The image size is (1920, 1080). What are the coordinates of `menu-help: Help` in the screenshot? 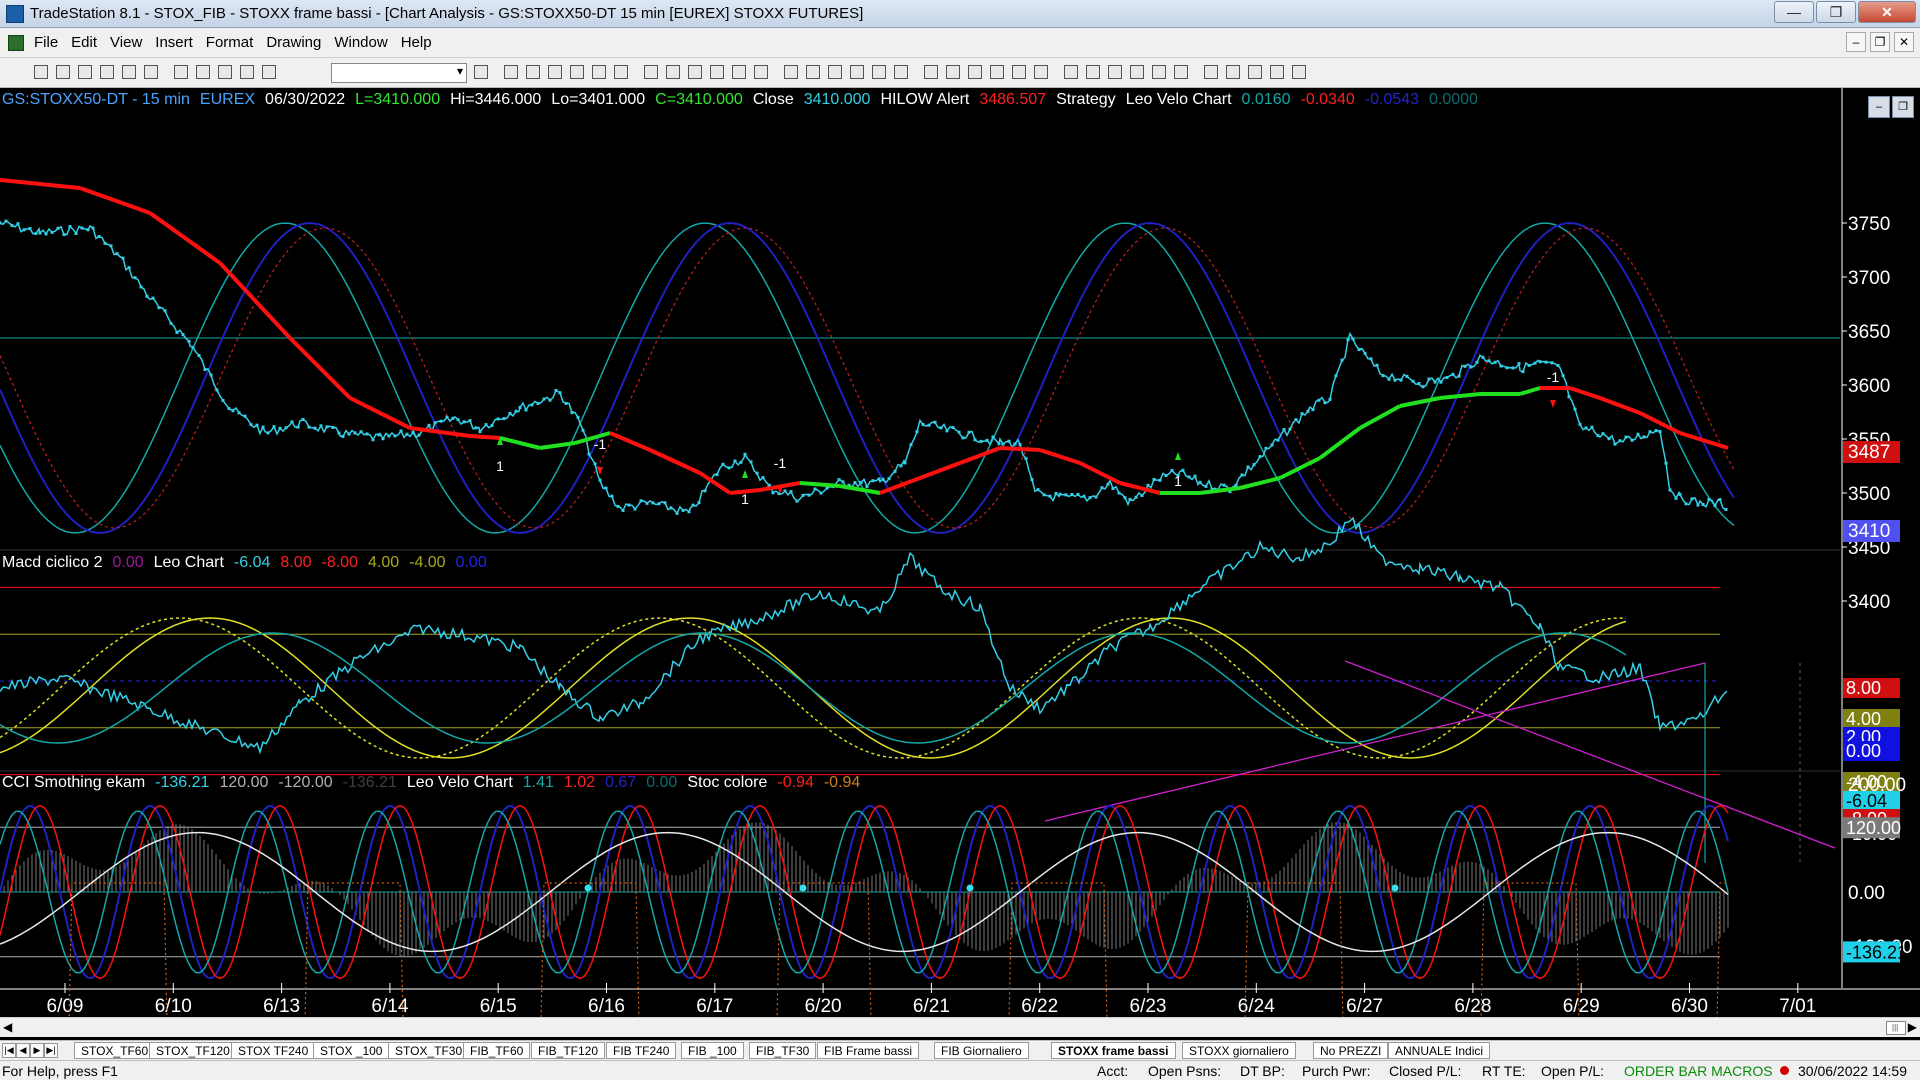 It's located at (416, 42).